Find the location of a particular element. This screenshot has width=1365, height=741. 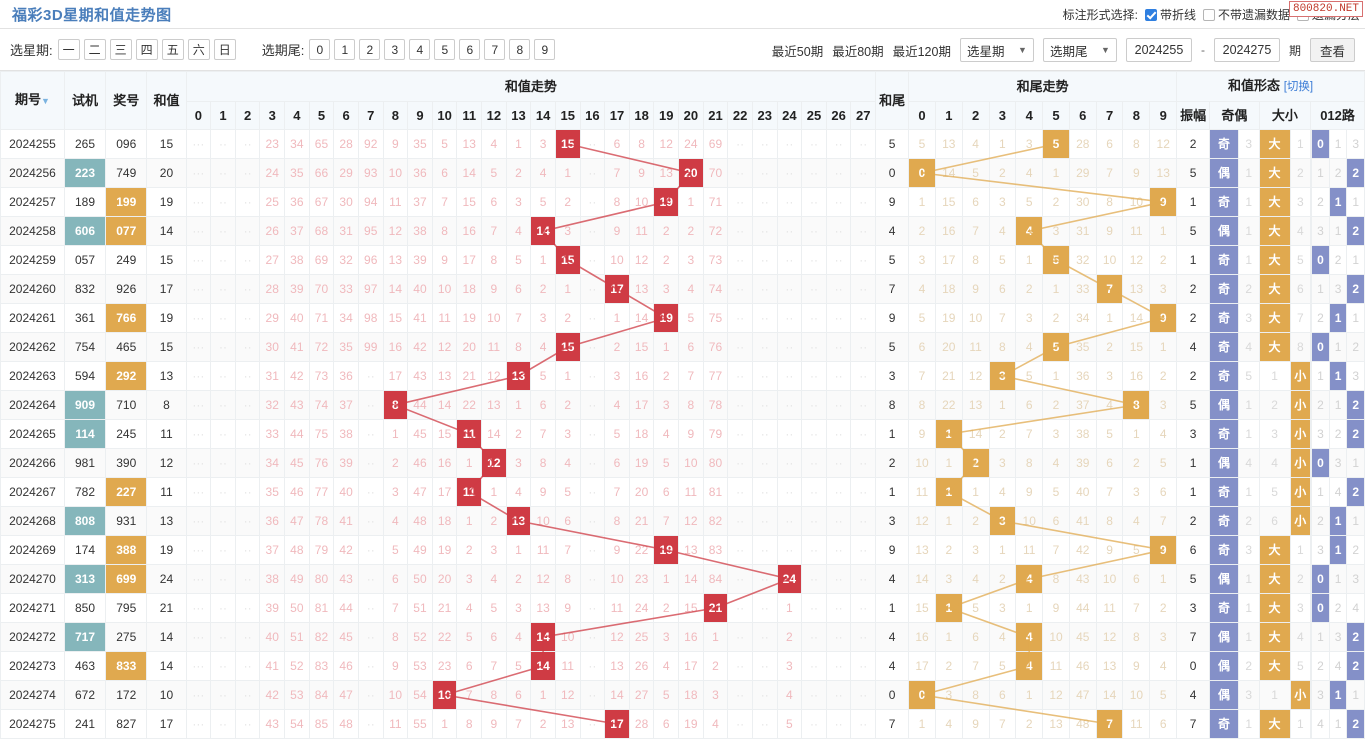

th-sum-col-26: 26 is located at coordinates (838, 115).